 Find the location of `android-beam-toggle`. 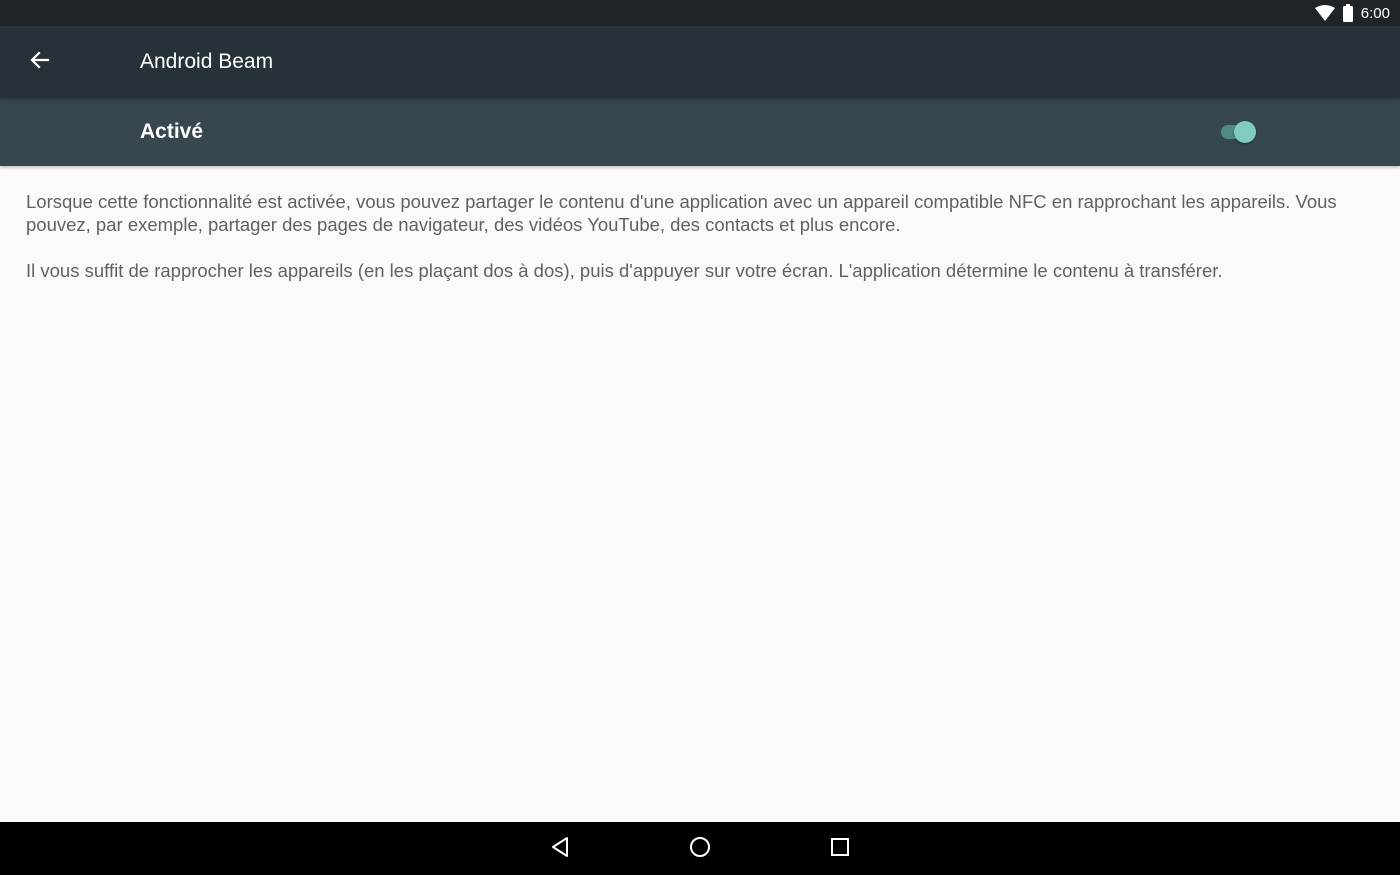

android-beam-toggle is located at coordinates (1239, 132).